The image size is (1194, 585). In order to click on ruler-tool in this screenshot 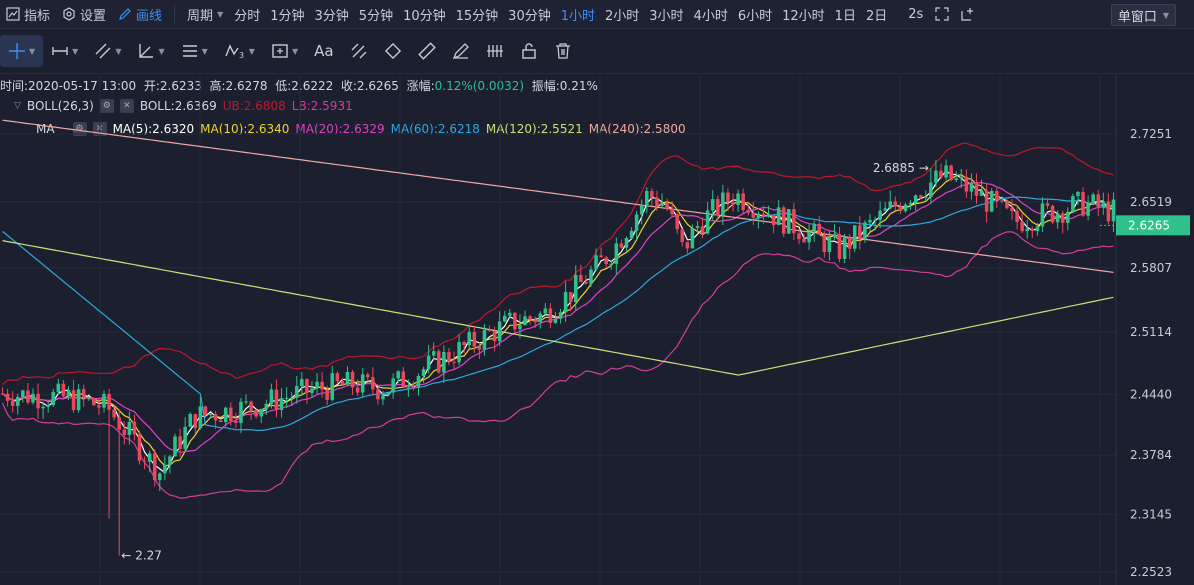, I will do `click(427, 51)`.